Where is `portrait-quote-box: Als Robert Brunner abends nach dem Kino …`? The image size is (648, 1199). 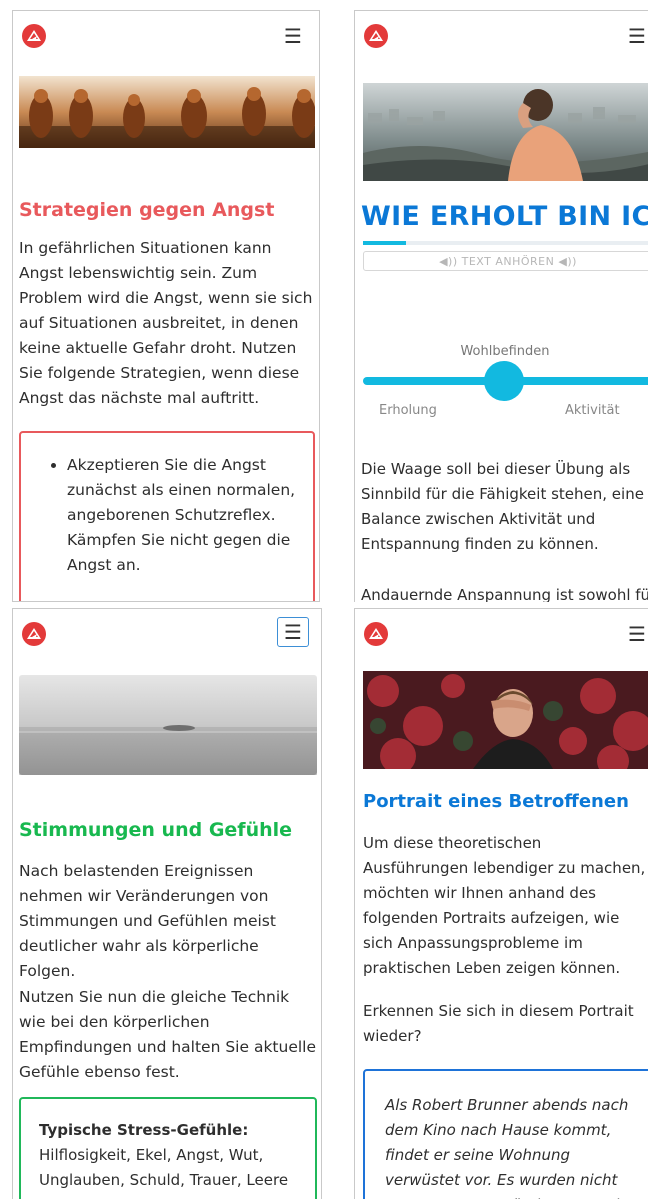
portrait-quote-box: Als Robert Brunner abends nach dem Kino … is located at coordinates (505, 1134).